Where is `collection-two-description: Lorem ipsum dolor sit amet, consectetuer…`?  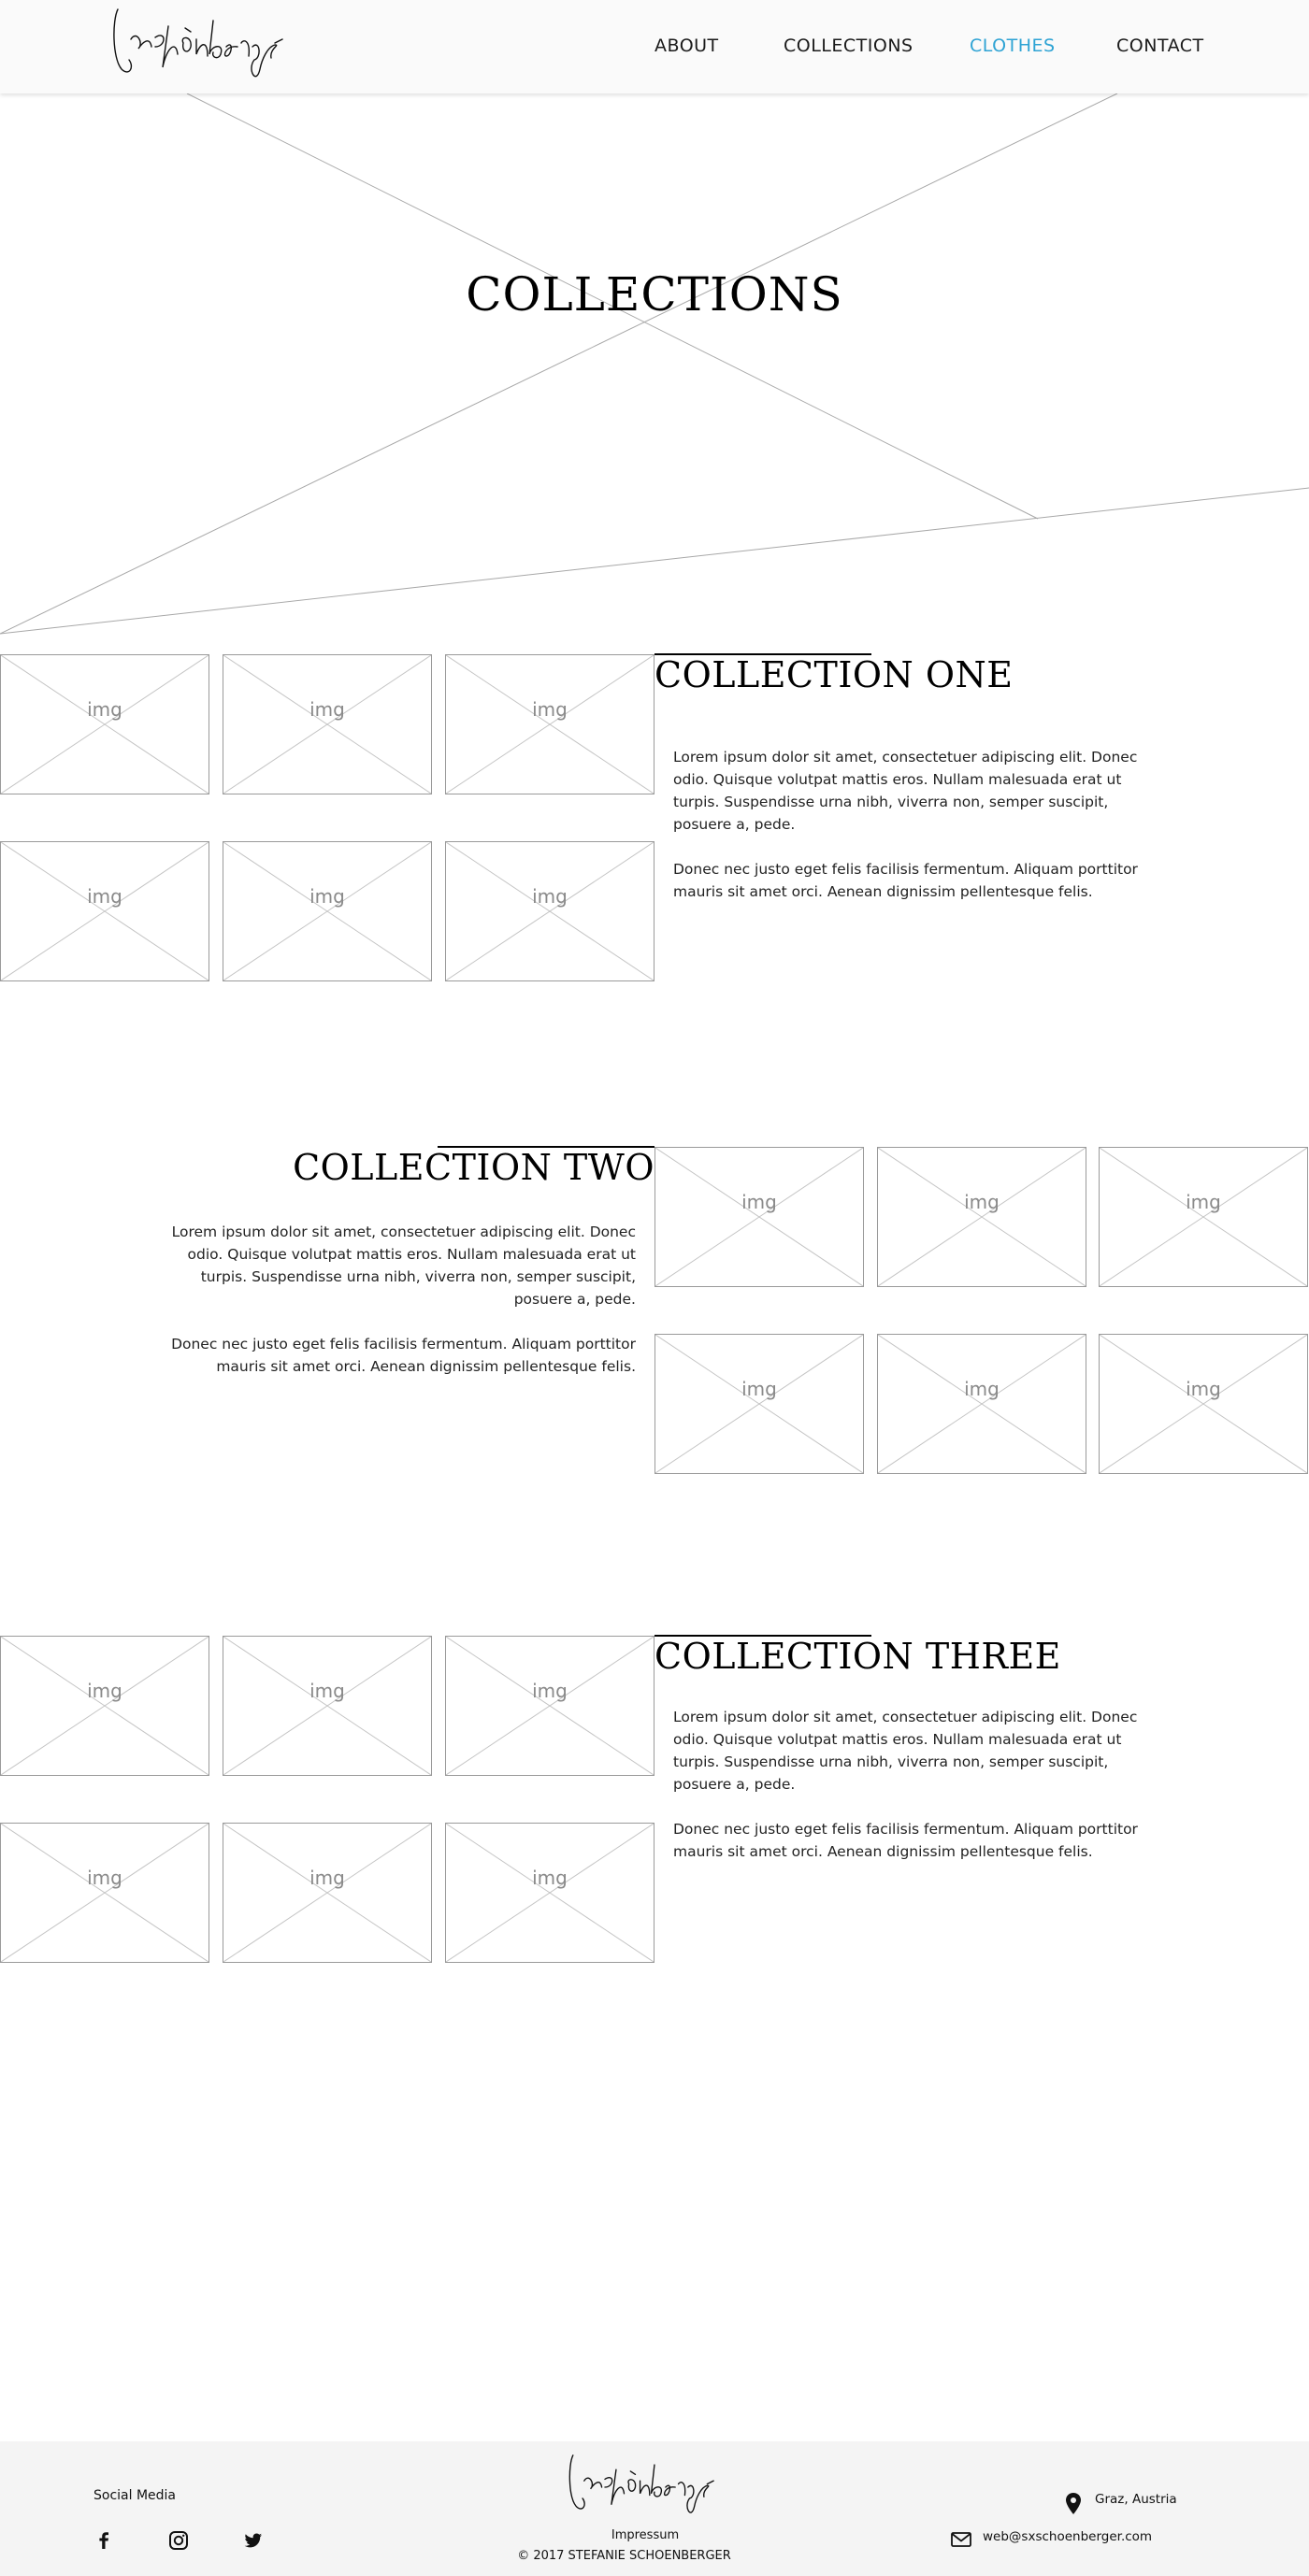
collection-two-description: Lorem ipsum dolor sit amet, consectetuer… is located at coordinates (393, 1310).